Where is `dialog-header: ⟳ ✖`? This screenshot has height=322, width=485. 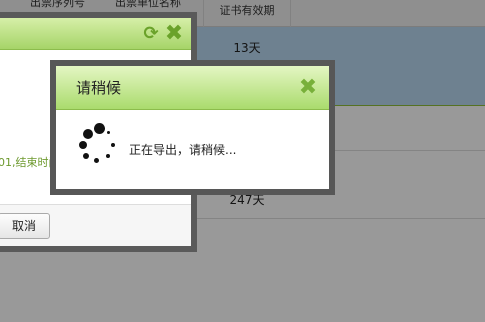
dialog-header: ⟳ ✖ is located at coordinates (95, 34).